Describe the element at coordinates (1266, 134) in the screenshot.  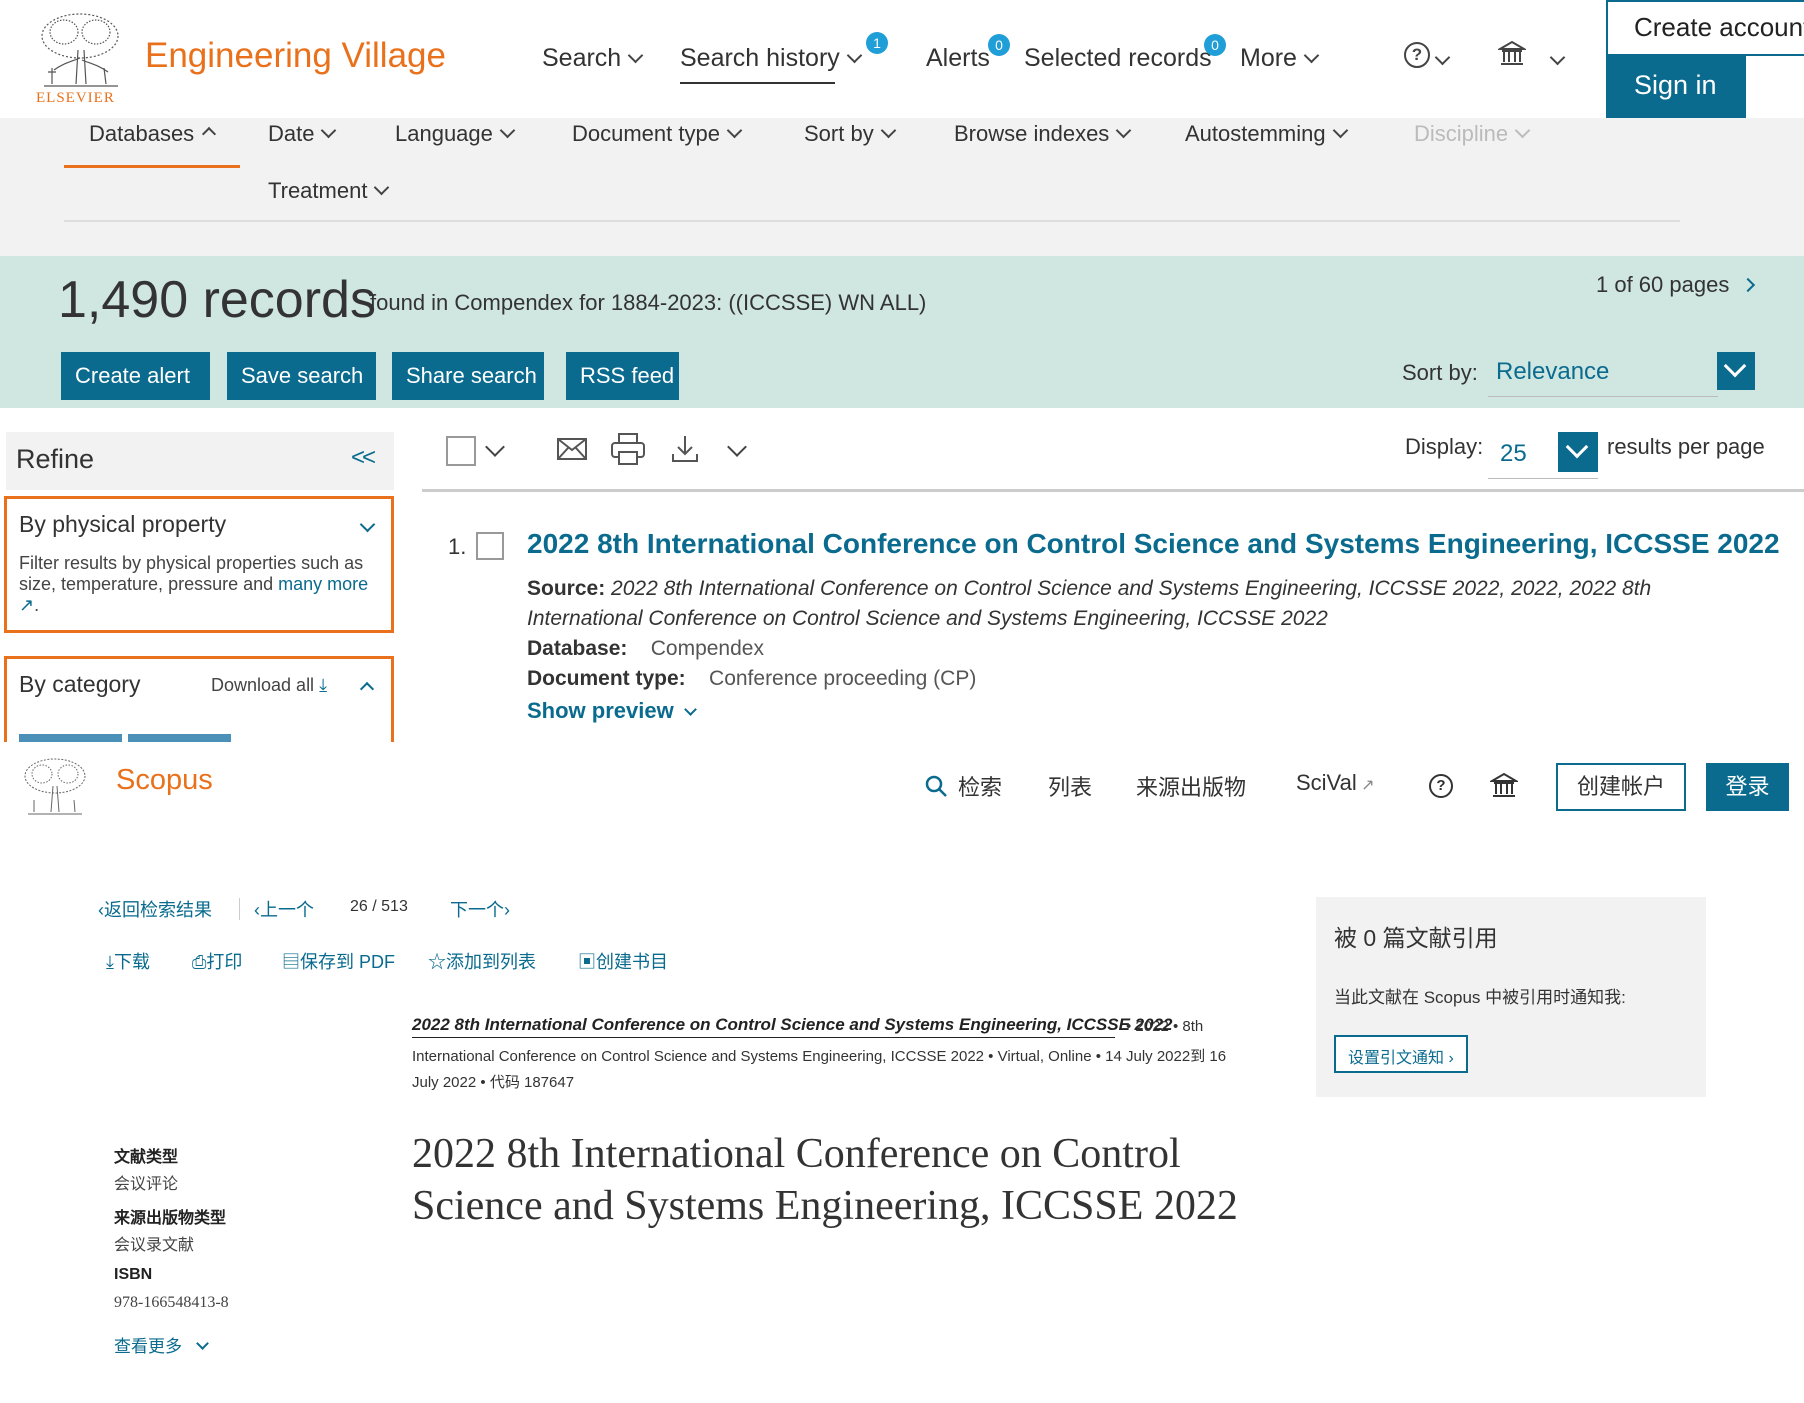
I see `filter-autostemming: Autostemming` at that location.